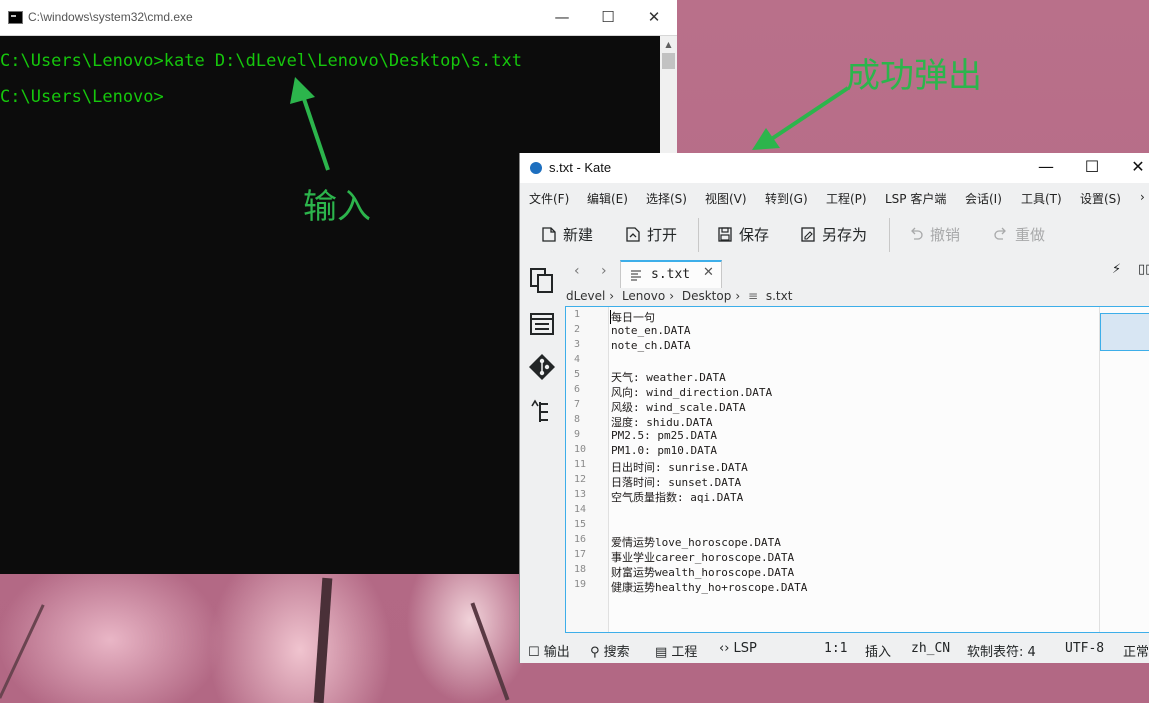  I want to click on code-line: 风向: wind_direction.DATA, so click(692, 392).